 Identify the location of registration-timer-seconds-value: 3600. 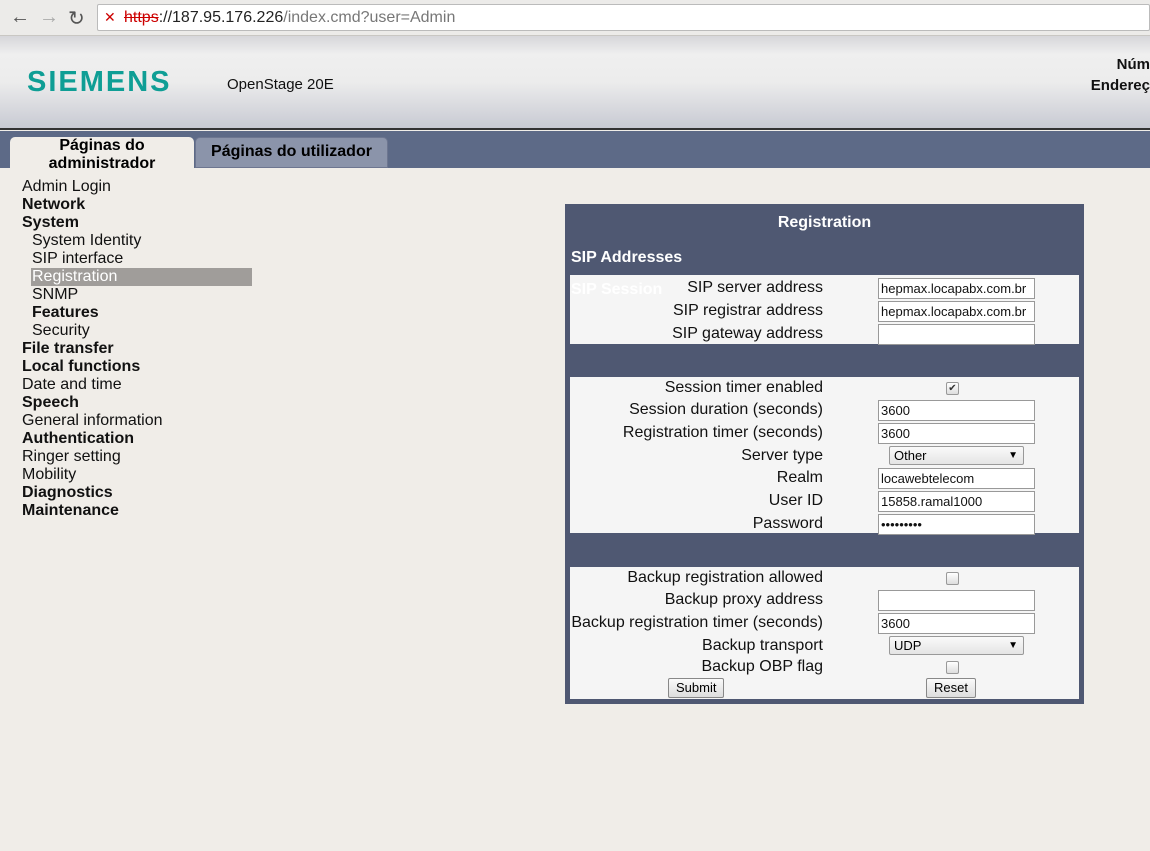
(895, 433).